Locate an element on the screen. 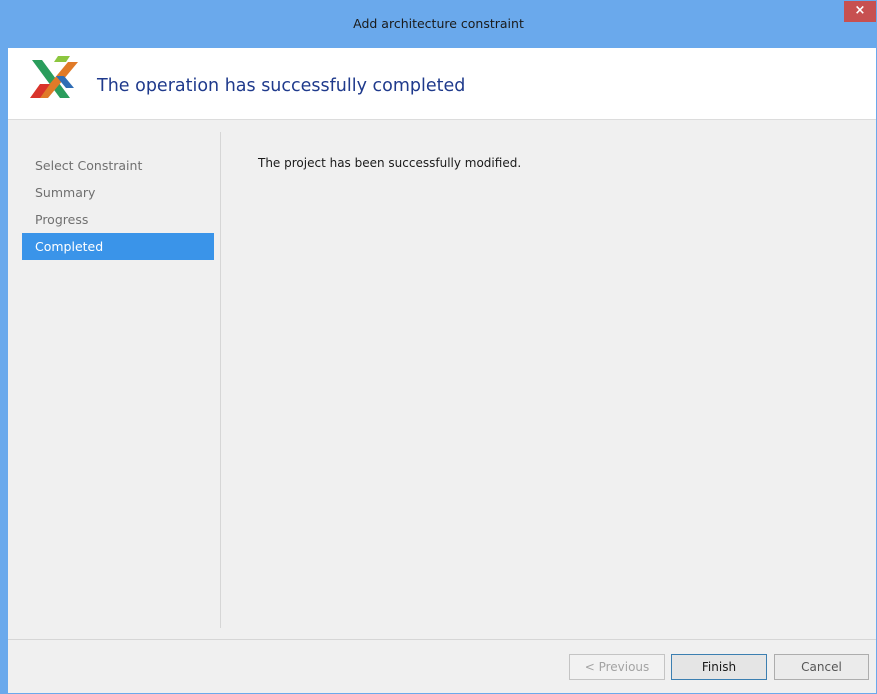  close-icon: × is located at coordinates (860, 10).